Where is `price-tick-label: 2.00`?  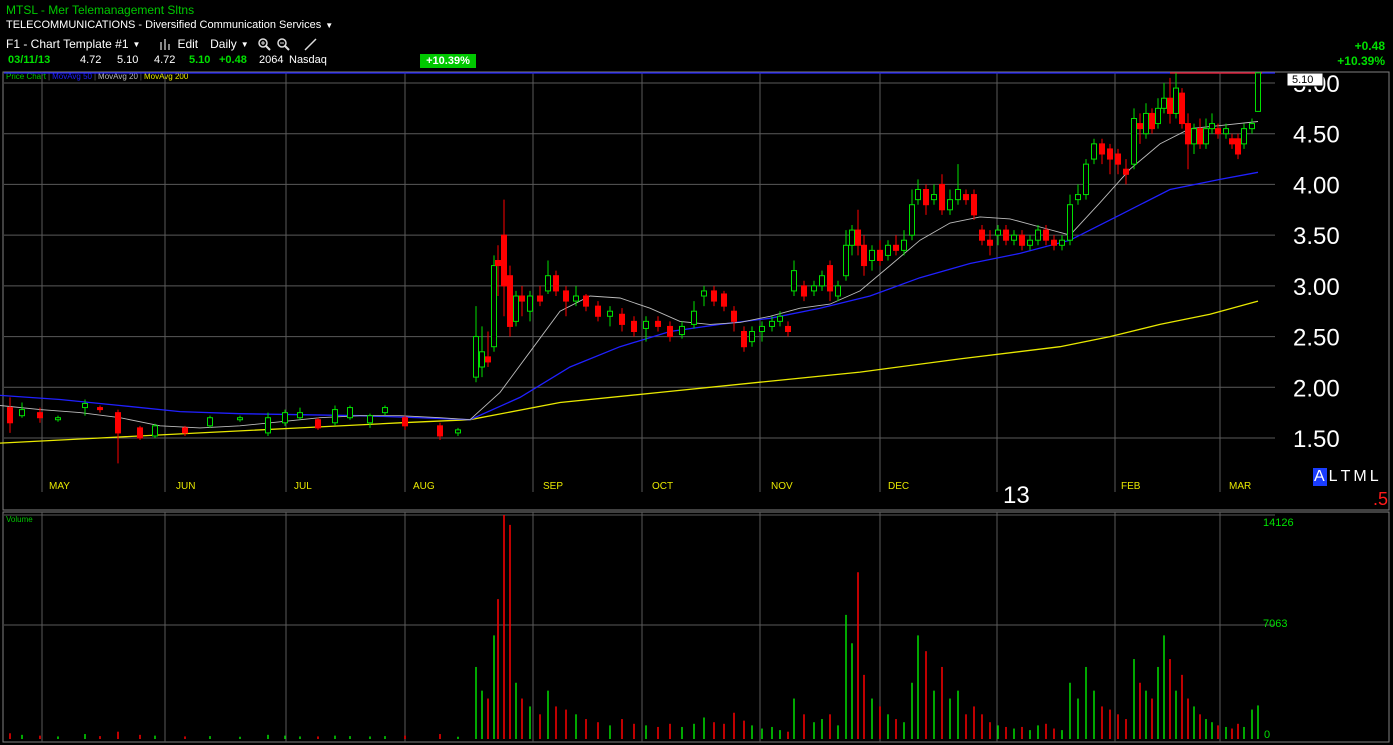 price-tick-label: 2.00 is located at coordinates (1316, 388).